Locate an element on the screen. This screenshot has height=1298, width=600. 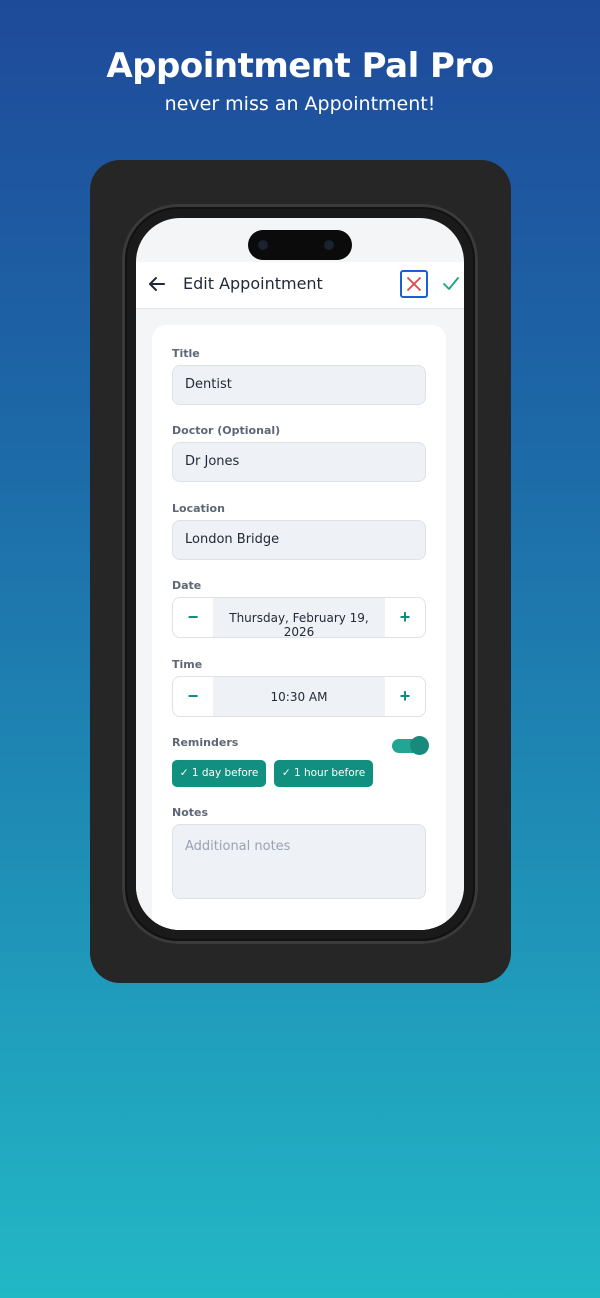
doctor-value: Dr Jones is located at coordinates (212, 461).